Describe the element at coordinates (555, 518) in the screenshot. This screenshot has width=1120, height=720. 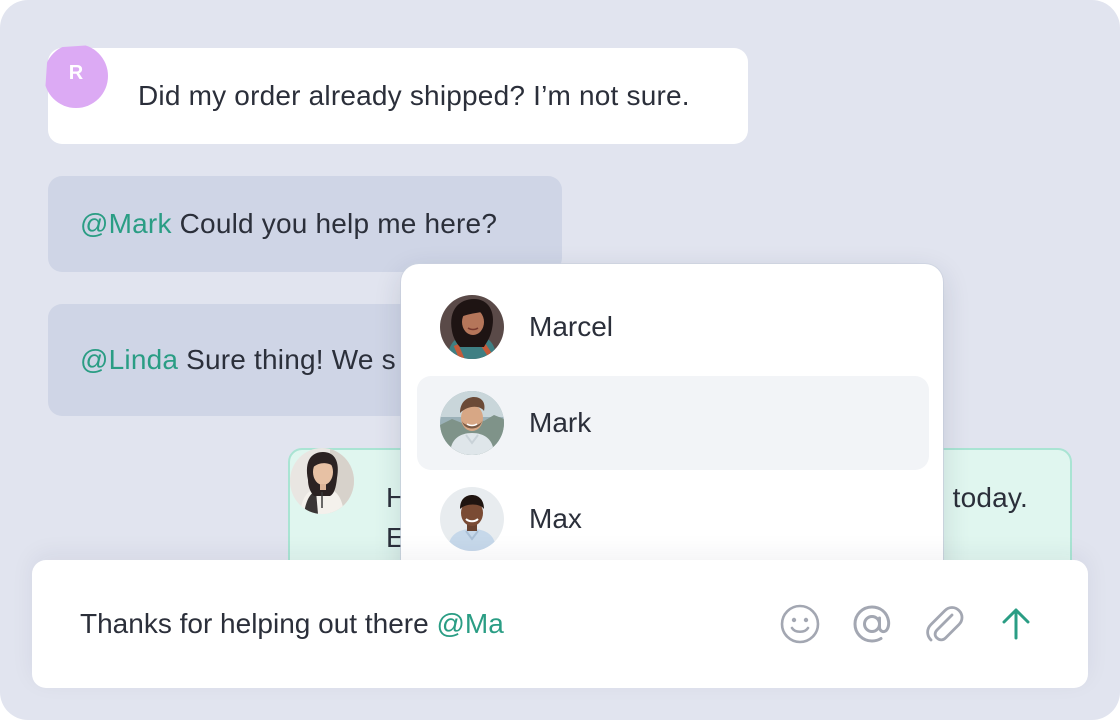
I see `mention-option-name: Max` at that location.